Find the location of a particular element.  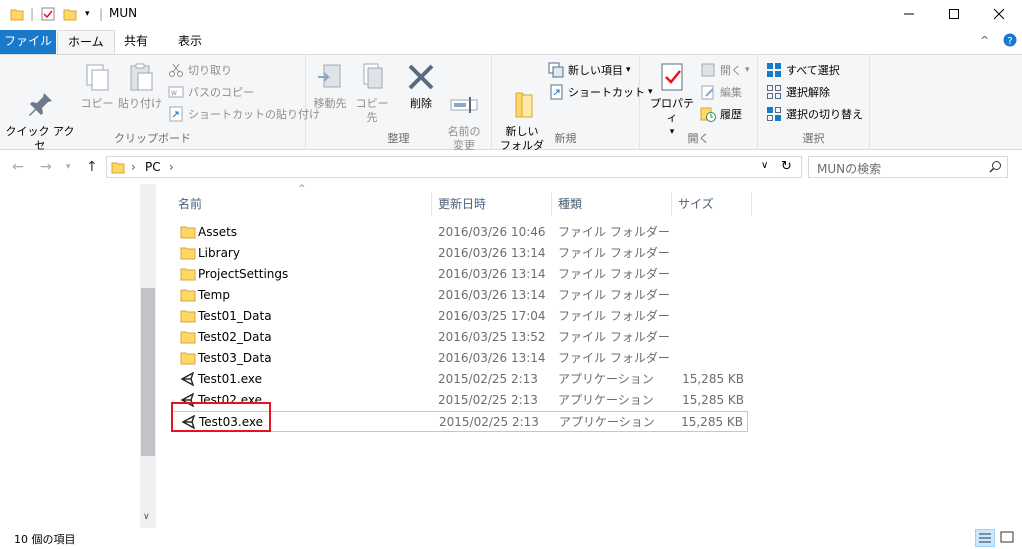

select-group: すべて選択 選択解除 選択の切り替え 選択 is located at coordinates (814, 102).